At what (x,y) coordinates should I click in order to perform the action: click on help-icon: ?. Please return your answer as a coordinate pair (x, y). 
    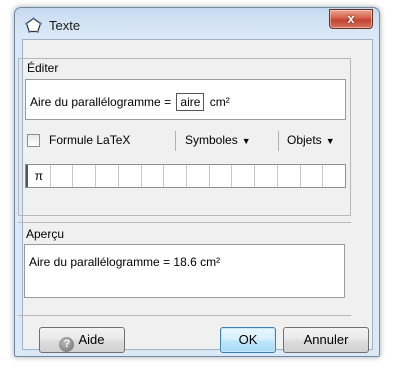
    Looking at the image, I should click on (67, 344).